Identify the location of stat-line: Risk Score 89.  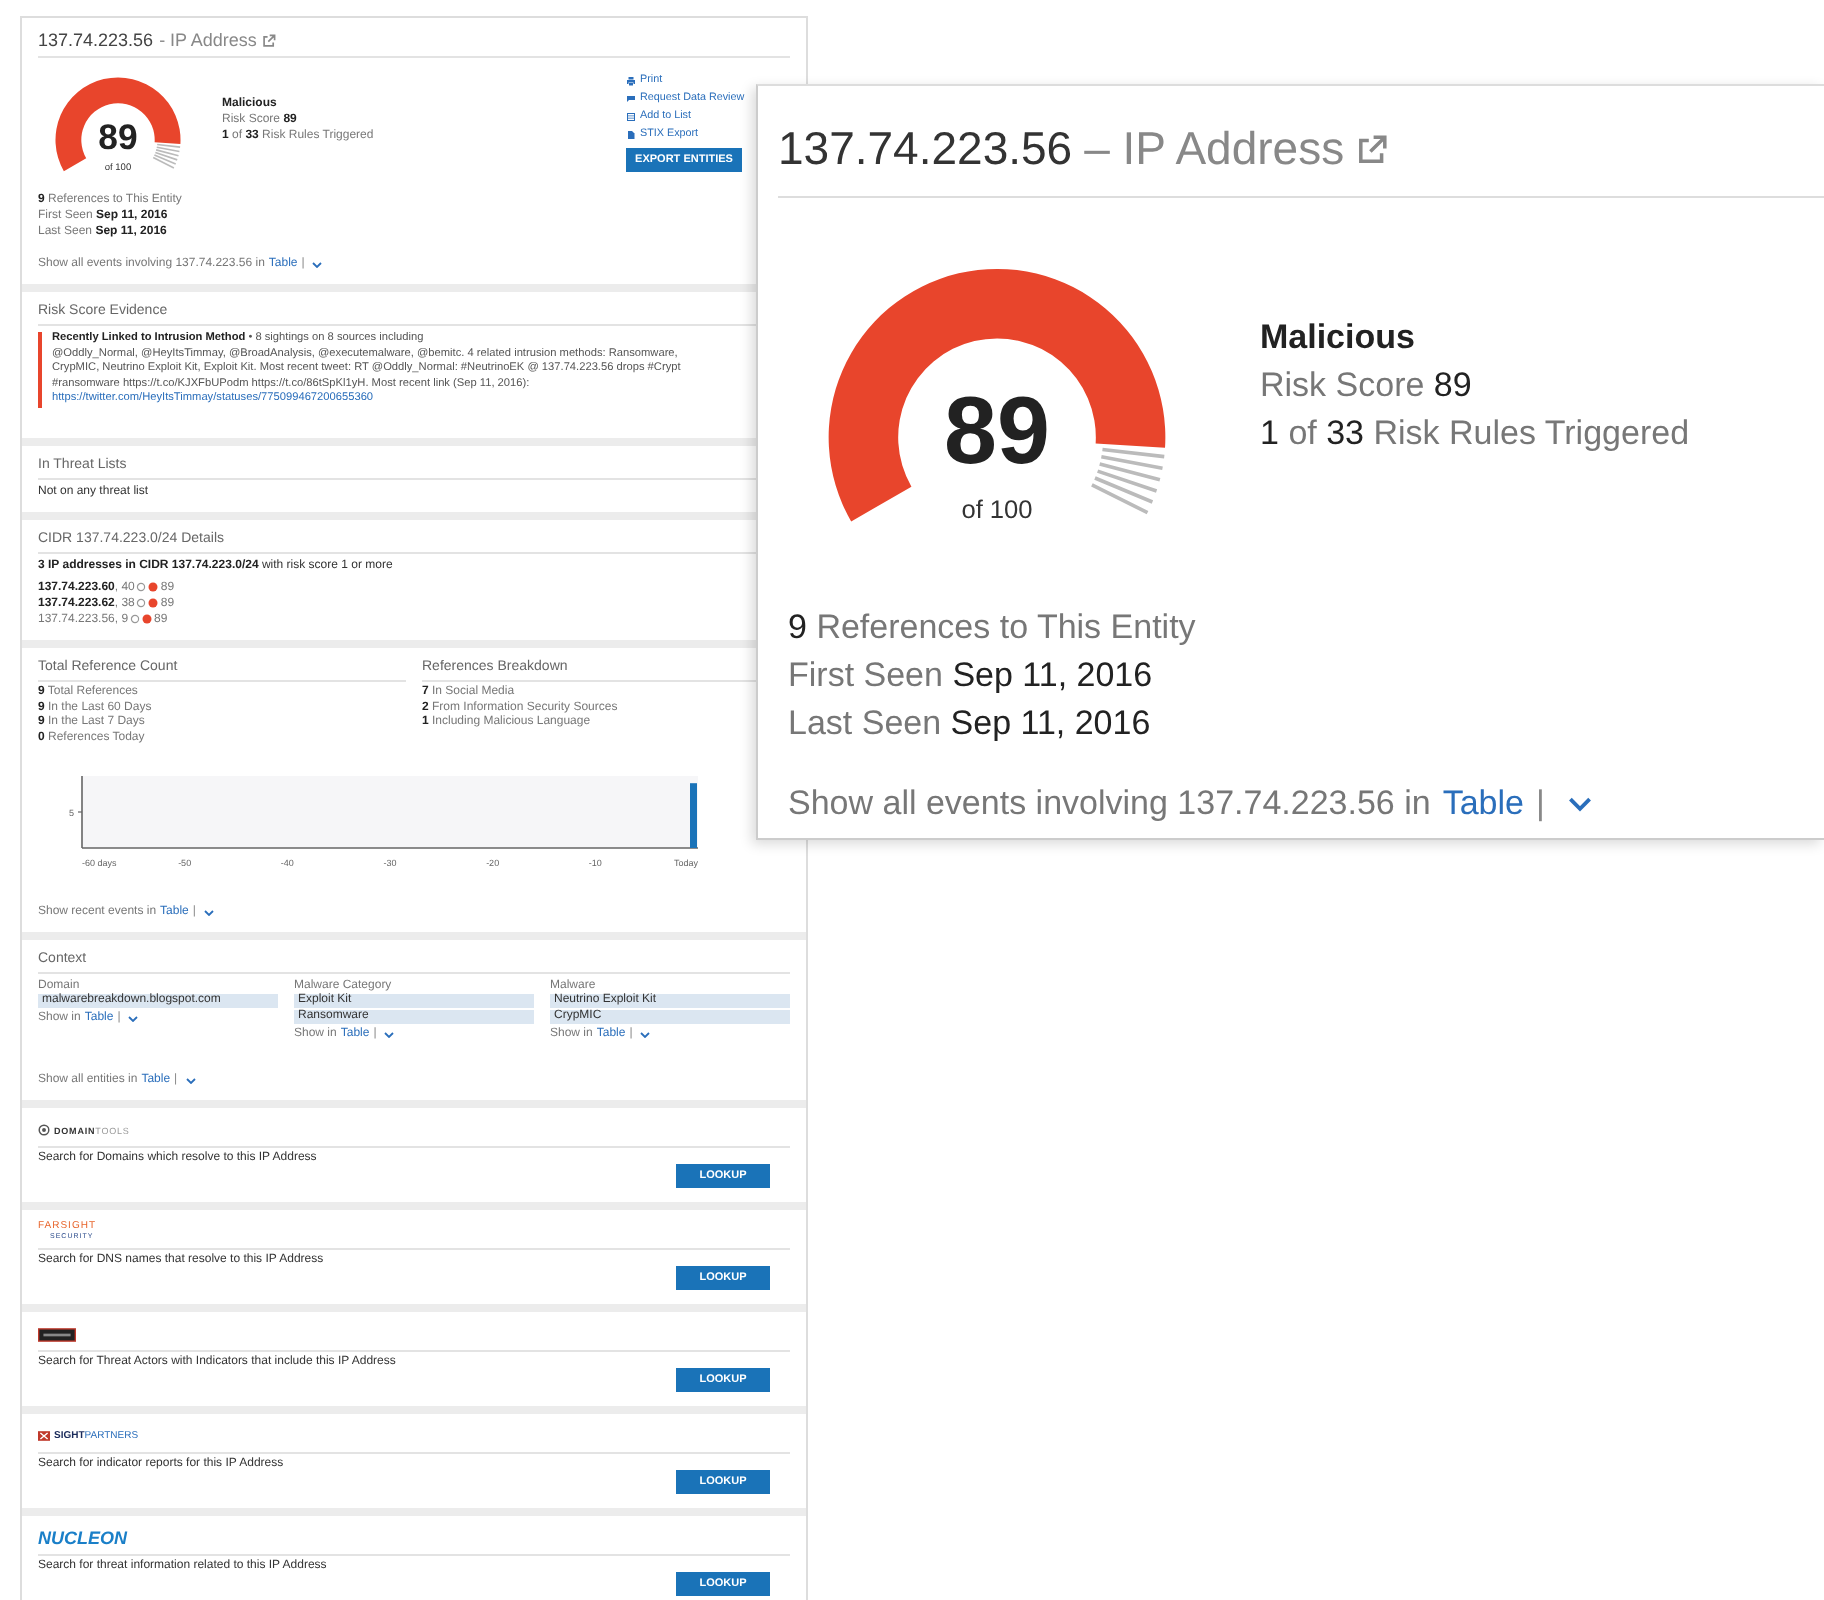
(1367, 386).